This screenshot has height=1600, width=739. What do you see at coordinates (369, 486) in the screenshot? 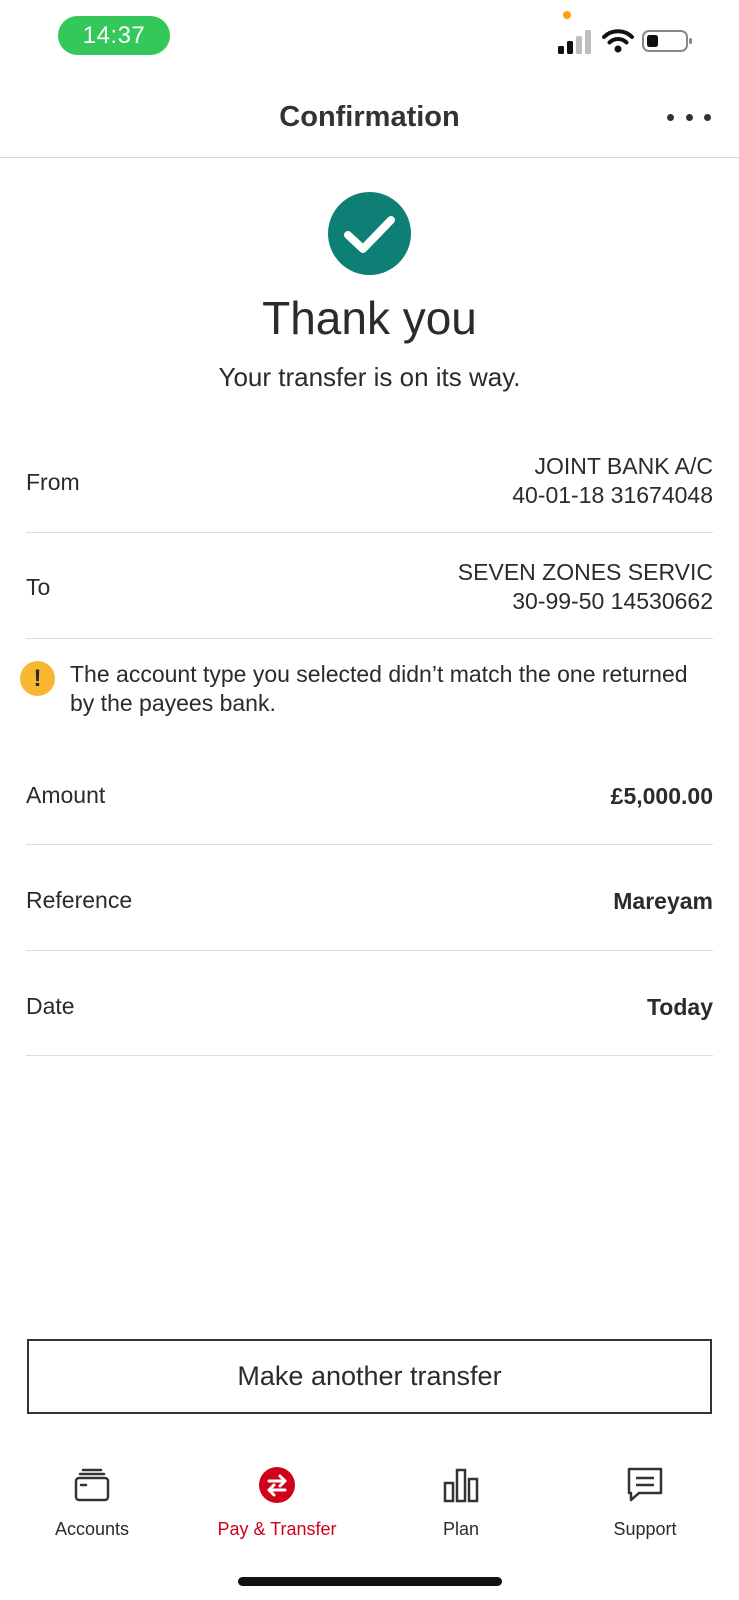
I see `from-row: From JOINT BANK A/C 40-01-18 31674048` at bounding box center [369, 486].